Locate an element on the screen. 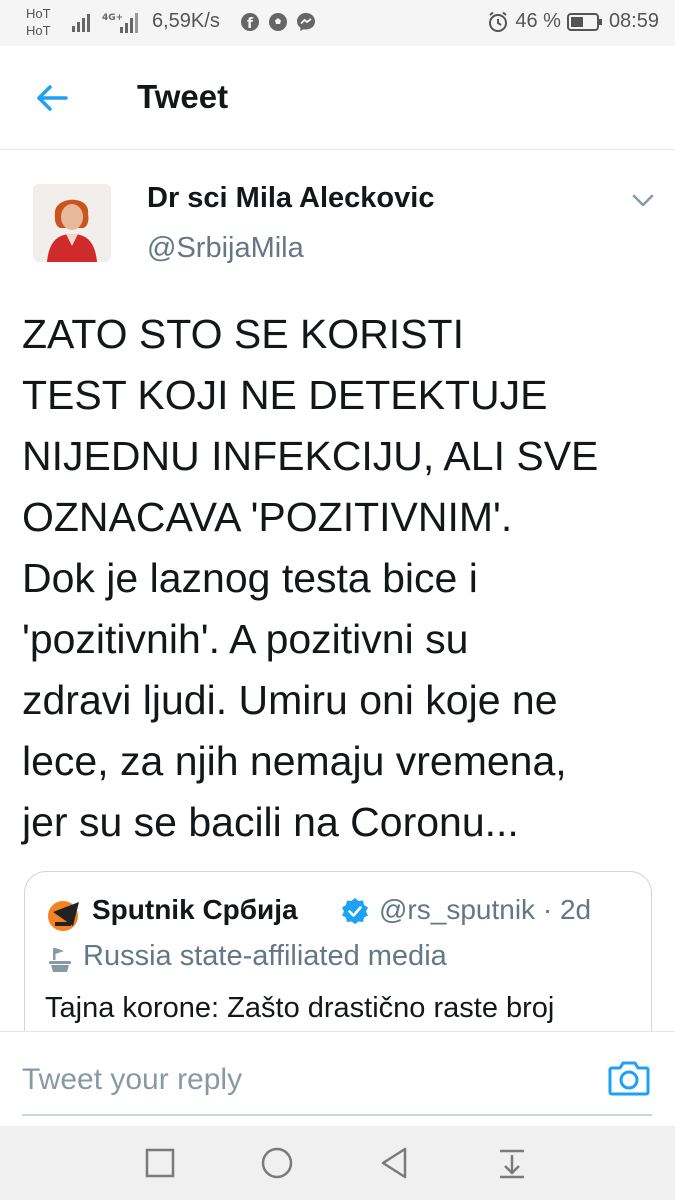  verified-badge-icon is located at coordinates (355, 911).